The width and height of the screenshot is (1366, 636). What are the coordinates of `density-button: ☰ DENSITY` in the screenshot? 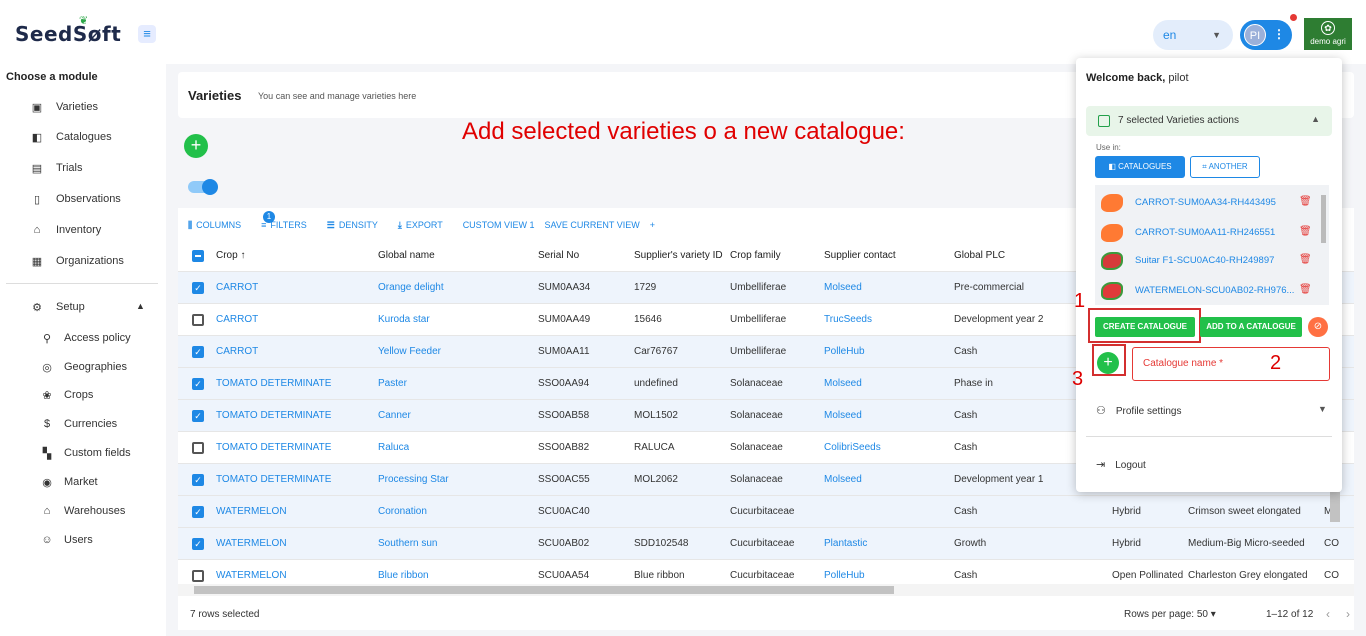 It's located at (357, 225).